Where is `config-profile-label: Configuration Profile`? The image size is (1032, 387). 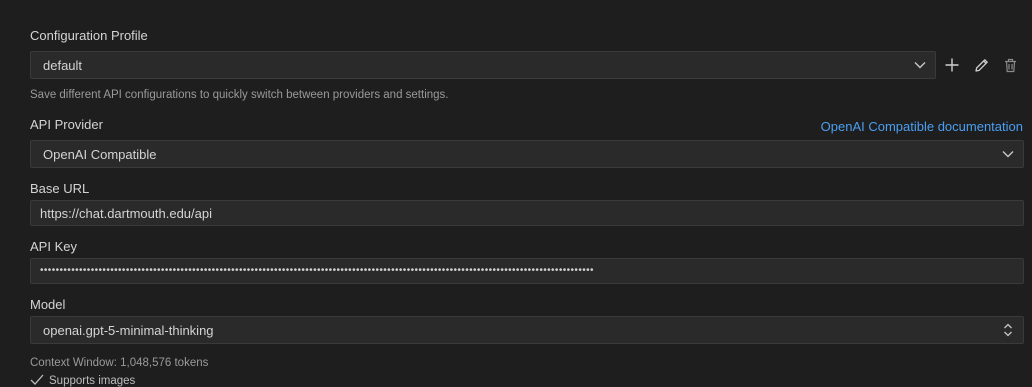
config-profile-label: Configuration Profile is located at coordinates (89, 35).